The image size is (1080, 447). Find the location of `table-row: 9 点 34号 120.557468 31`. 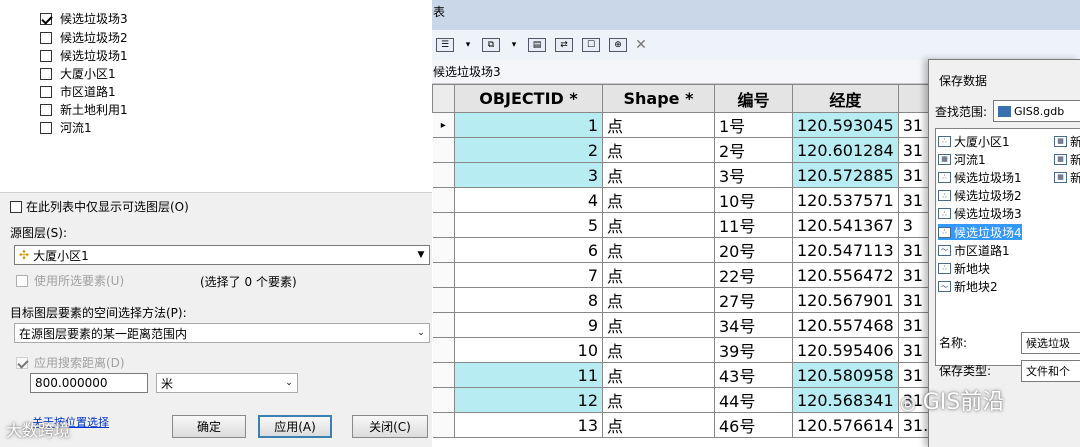

table-row: 9 点 34号 120.557468 31 is located at coordinates (713, 325).